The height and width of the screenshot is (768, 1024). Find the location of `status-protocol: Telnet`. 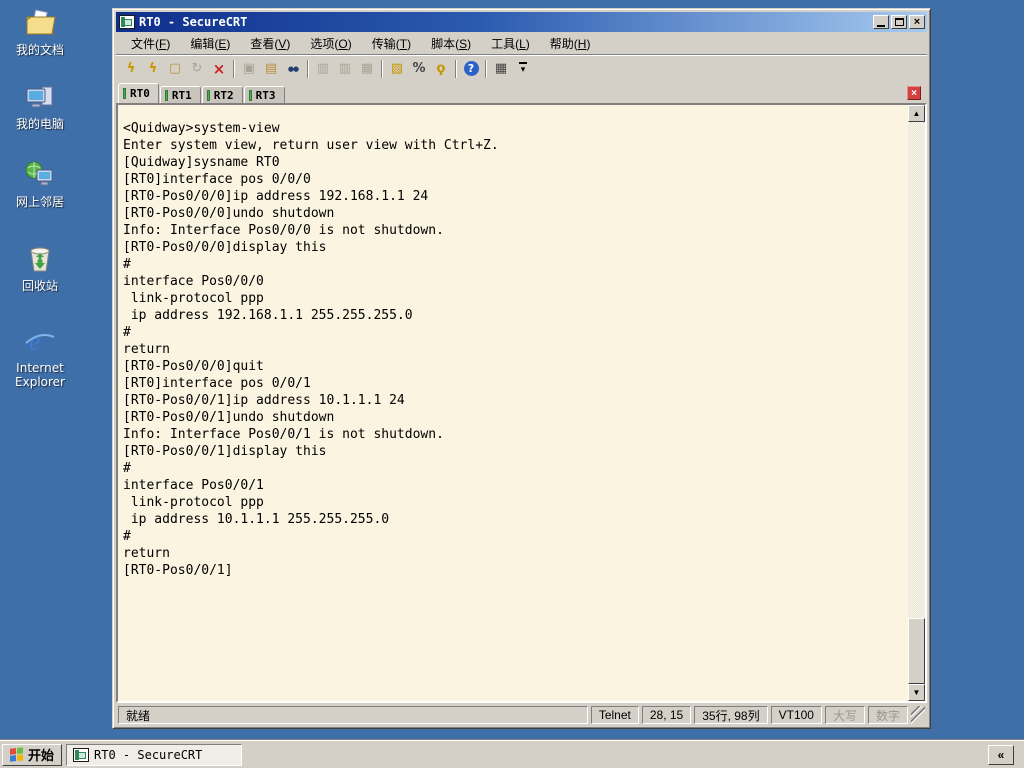

status-protocol: Telnet is located at coordinates (614, 715).